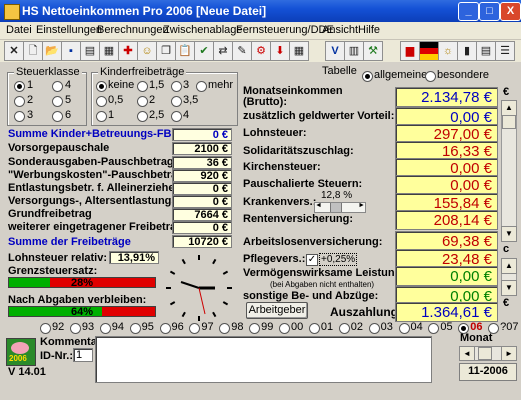 This screenshot has height=400, width=521. Describe the element at coordinates (510, 11) in the screenshot. I see `close-button: X` at that location.